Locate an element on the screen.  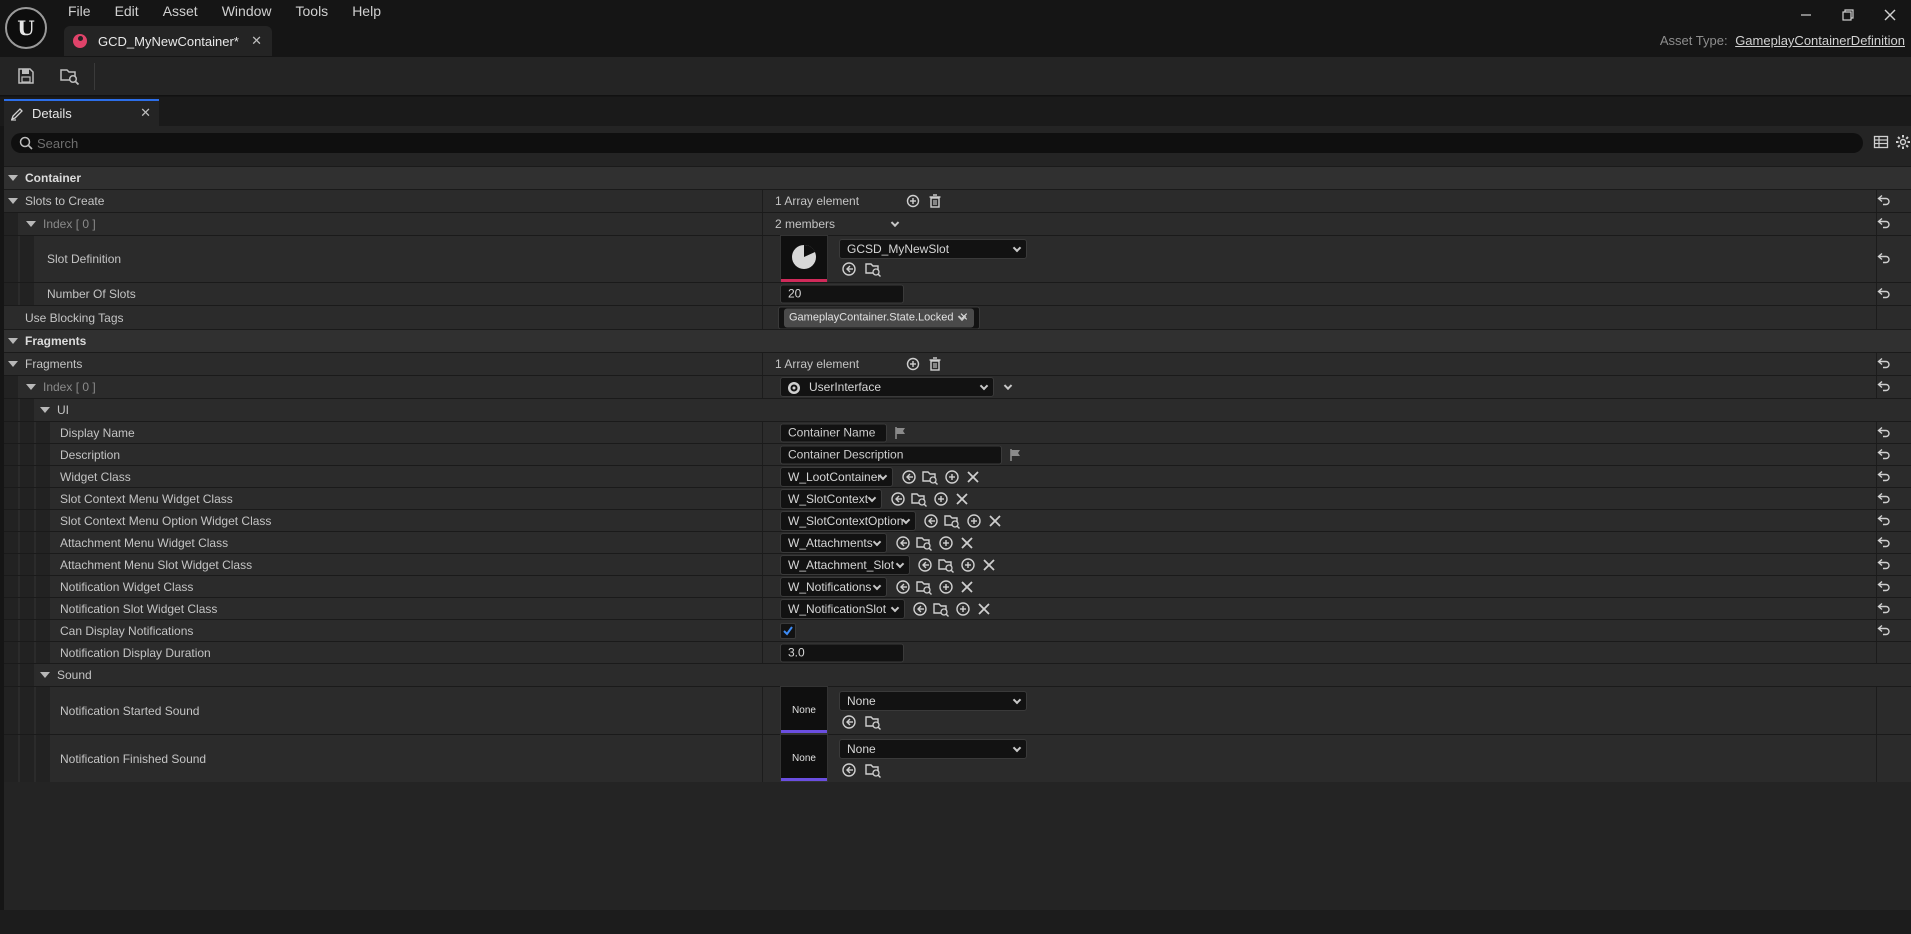
subcategory-ui: UI is located at coordinates (957, 409).